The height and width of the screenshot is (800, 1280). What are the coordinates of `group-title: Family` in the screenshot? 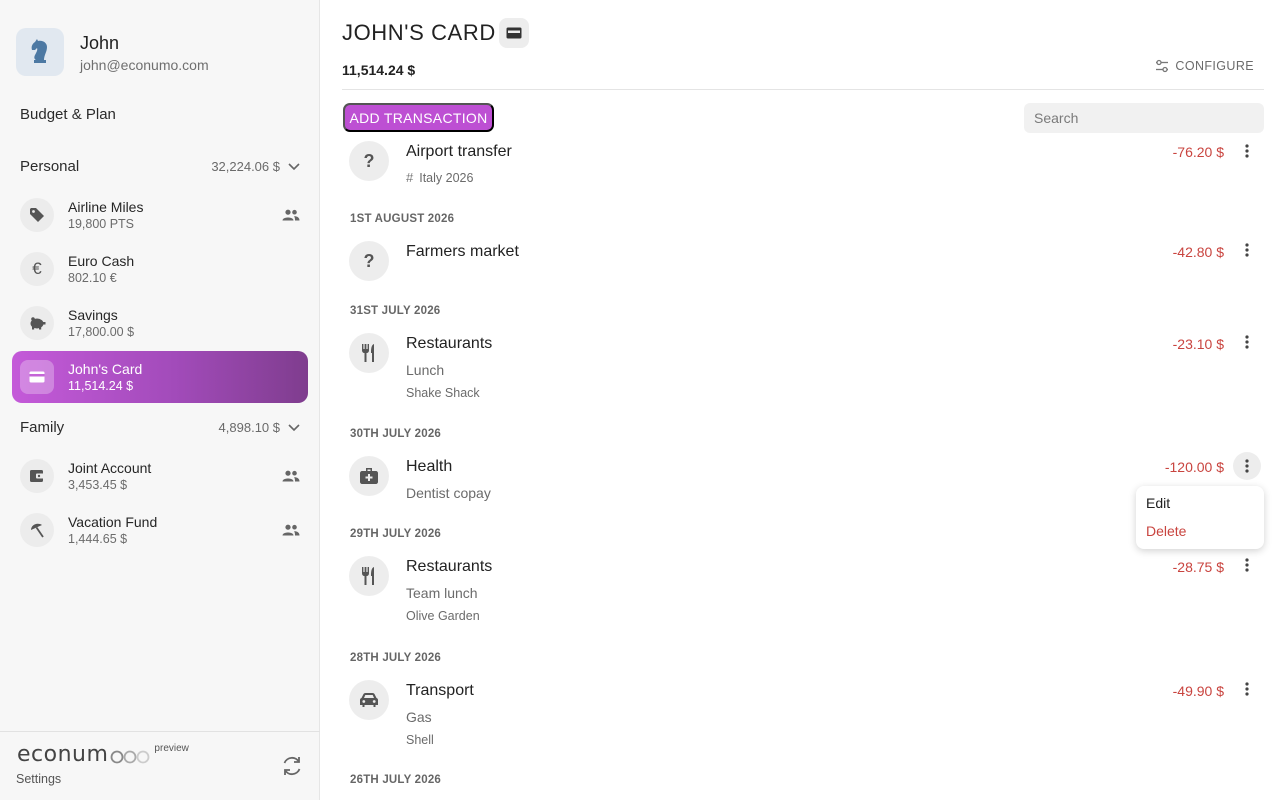 It's located at (42, 427).